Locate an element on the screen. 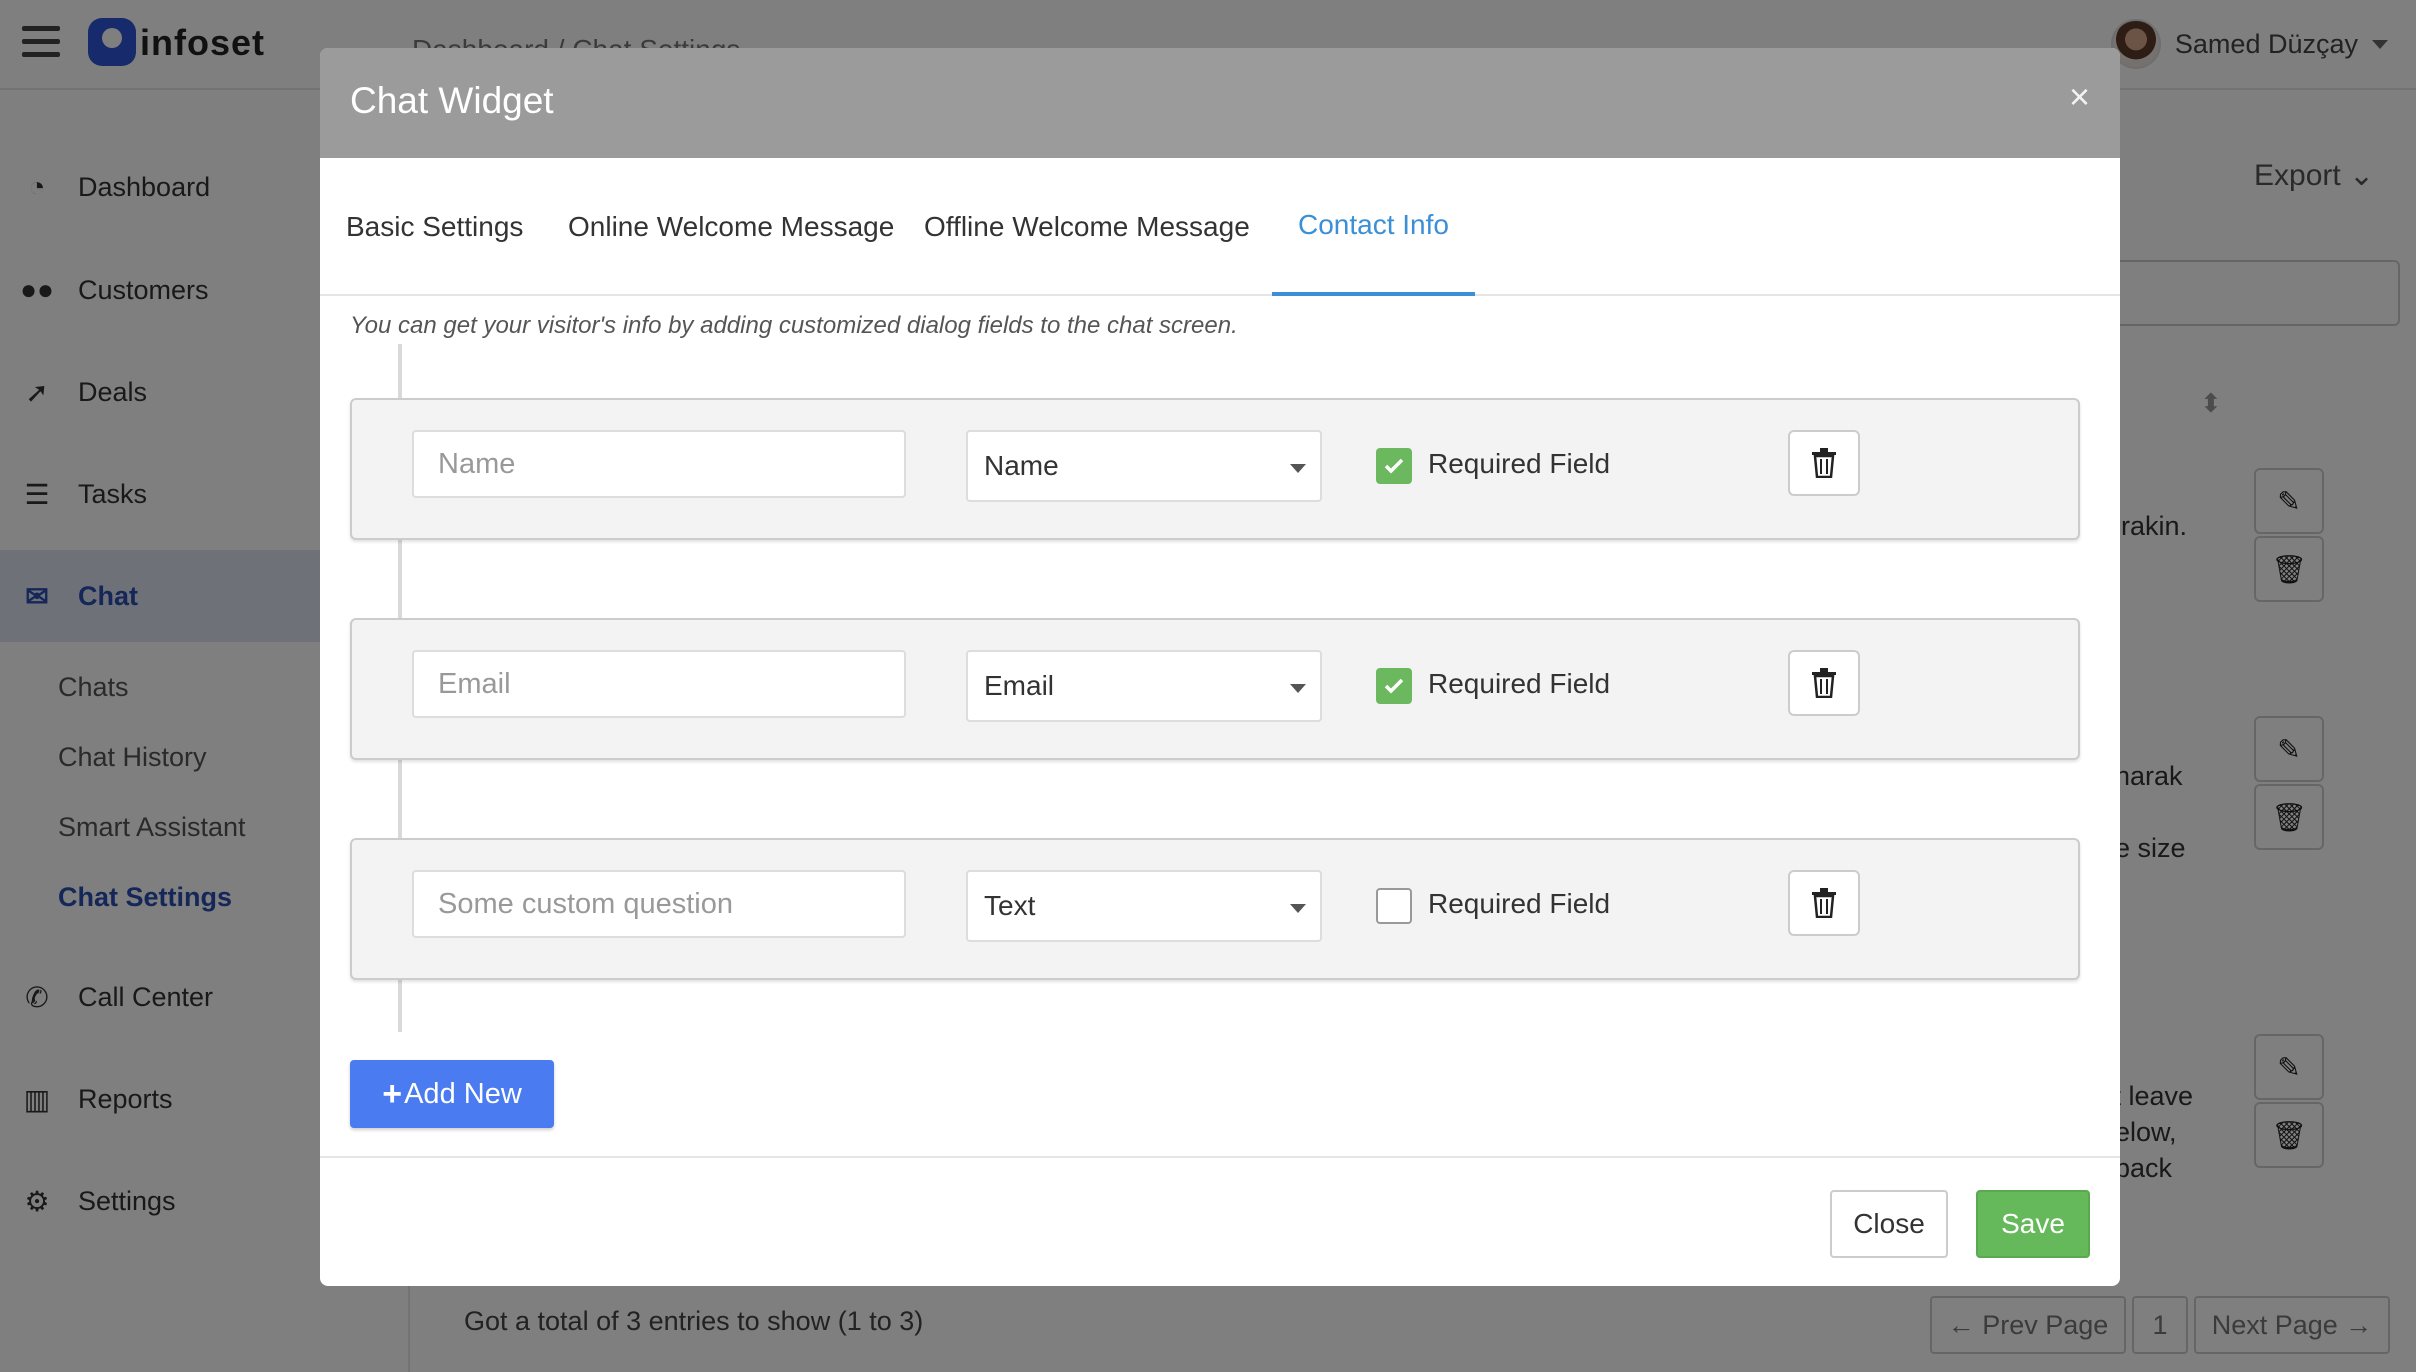  add-new-button: + Add New is located at coordinates (452, 1094).